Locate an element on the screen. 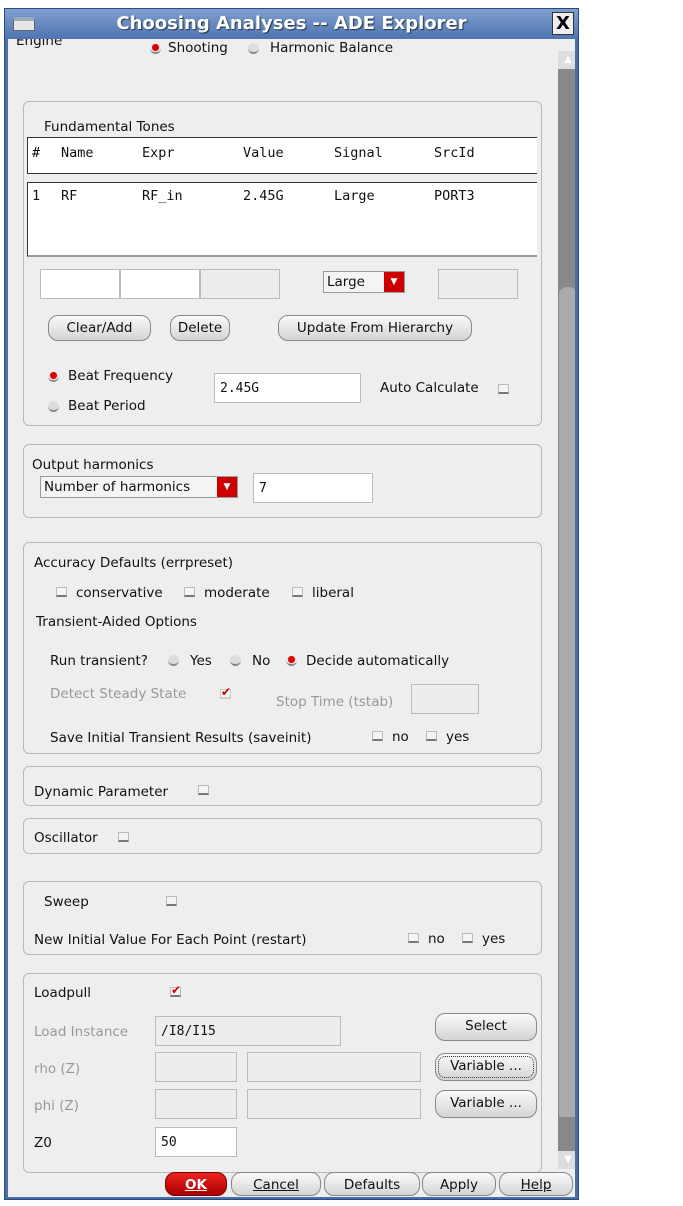 The image size is (683, 1206). beat-frequency-label: Beat Frequency is located at coordinates (121, 376).